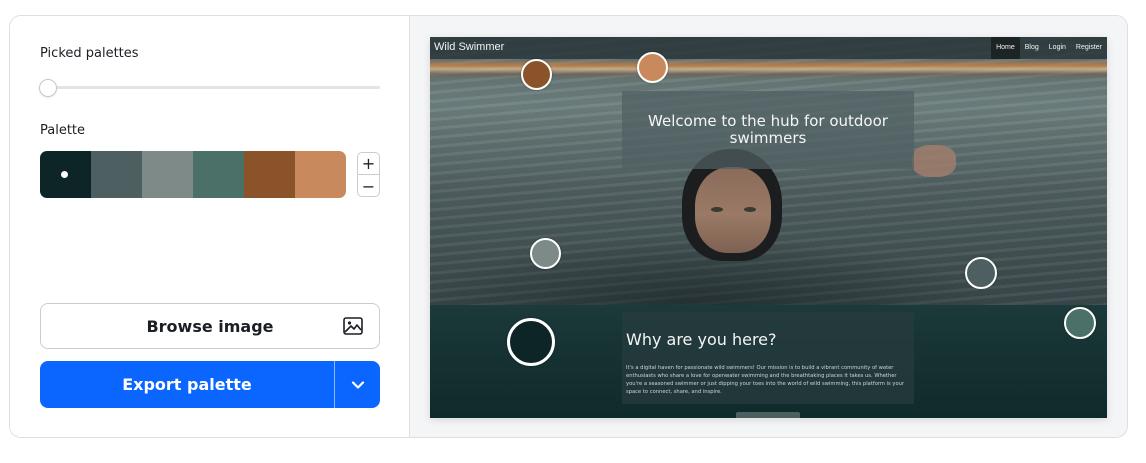 This screenshot has height=463, width=1146. What do you see at coordinates (717, 209) in the screenshot?
I see `swimmer-eye-left` at bounding box center [717, 209].